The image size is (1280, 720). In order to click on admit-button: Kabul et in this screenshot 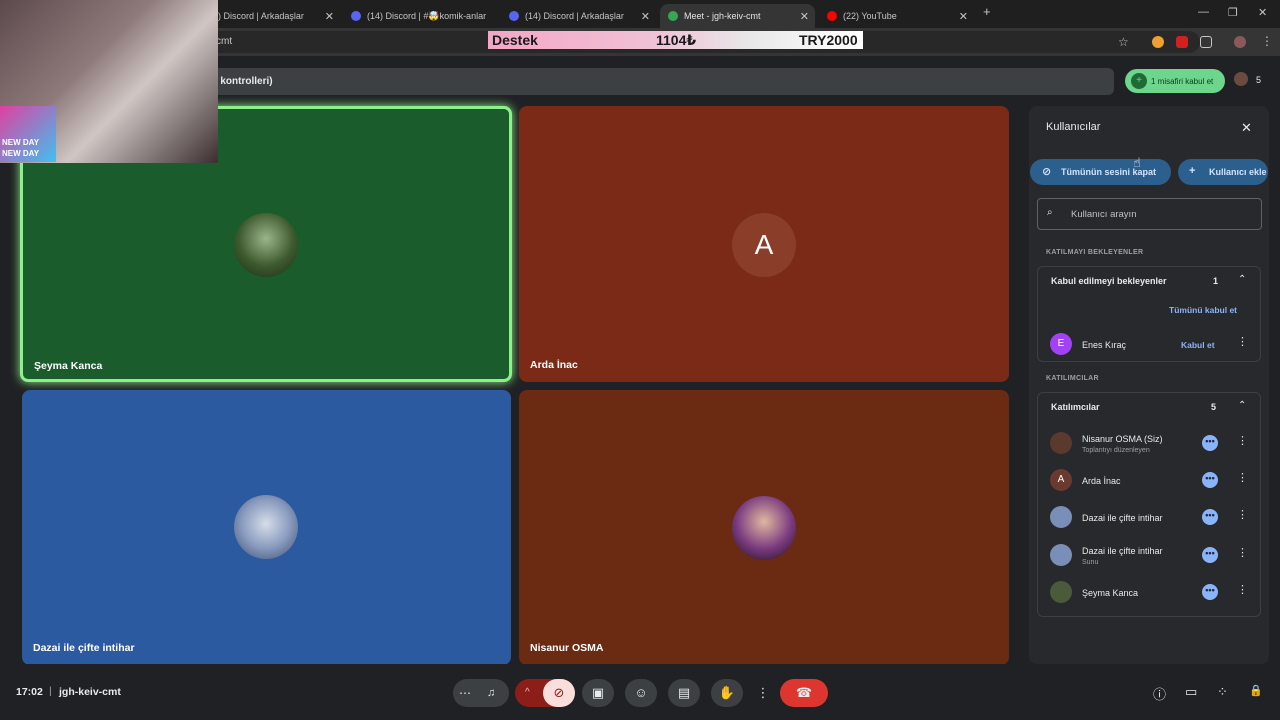, I will do `click(1198, 345)`.